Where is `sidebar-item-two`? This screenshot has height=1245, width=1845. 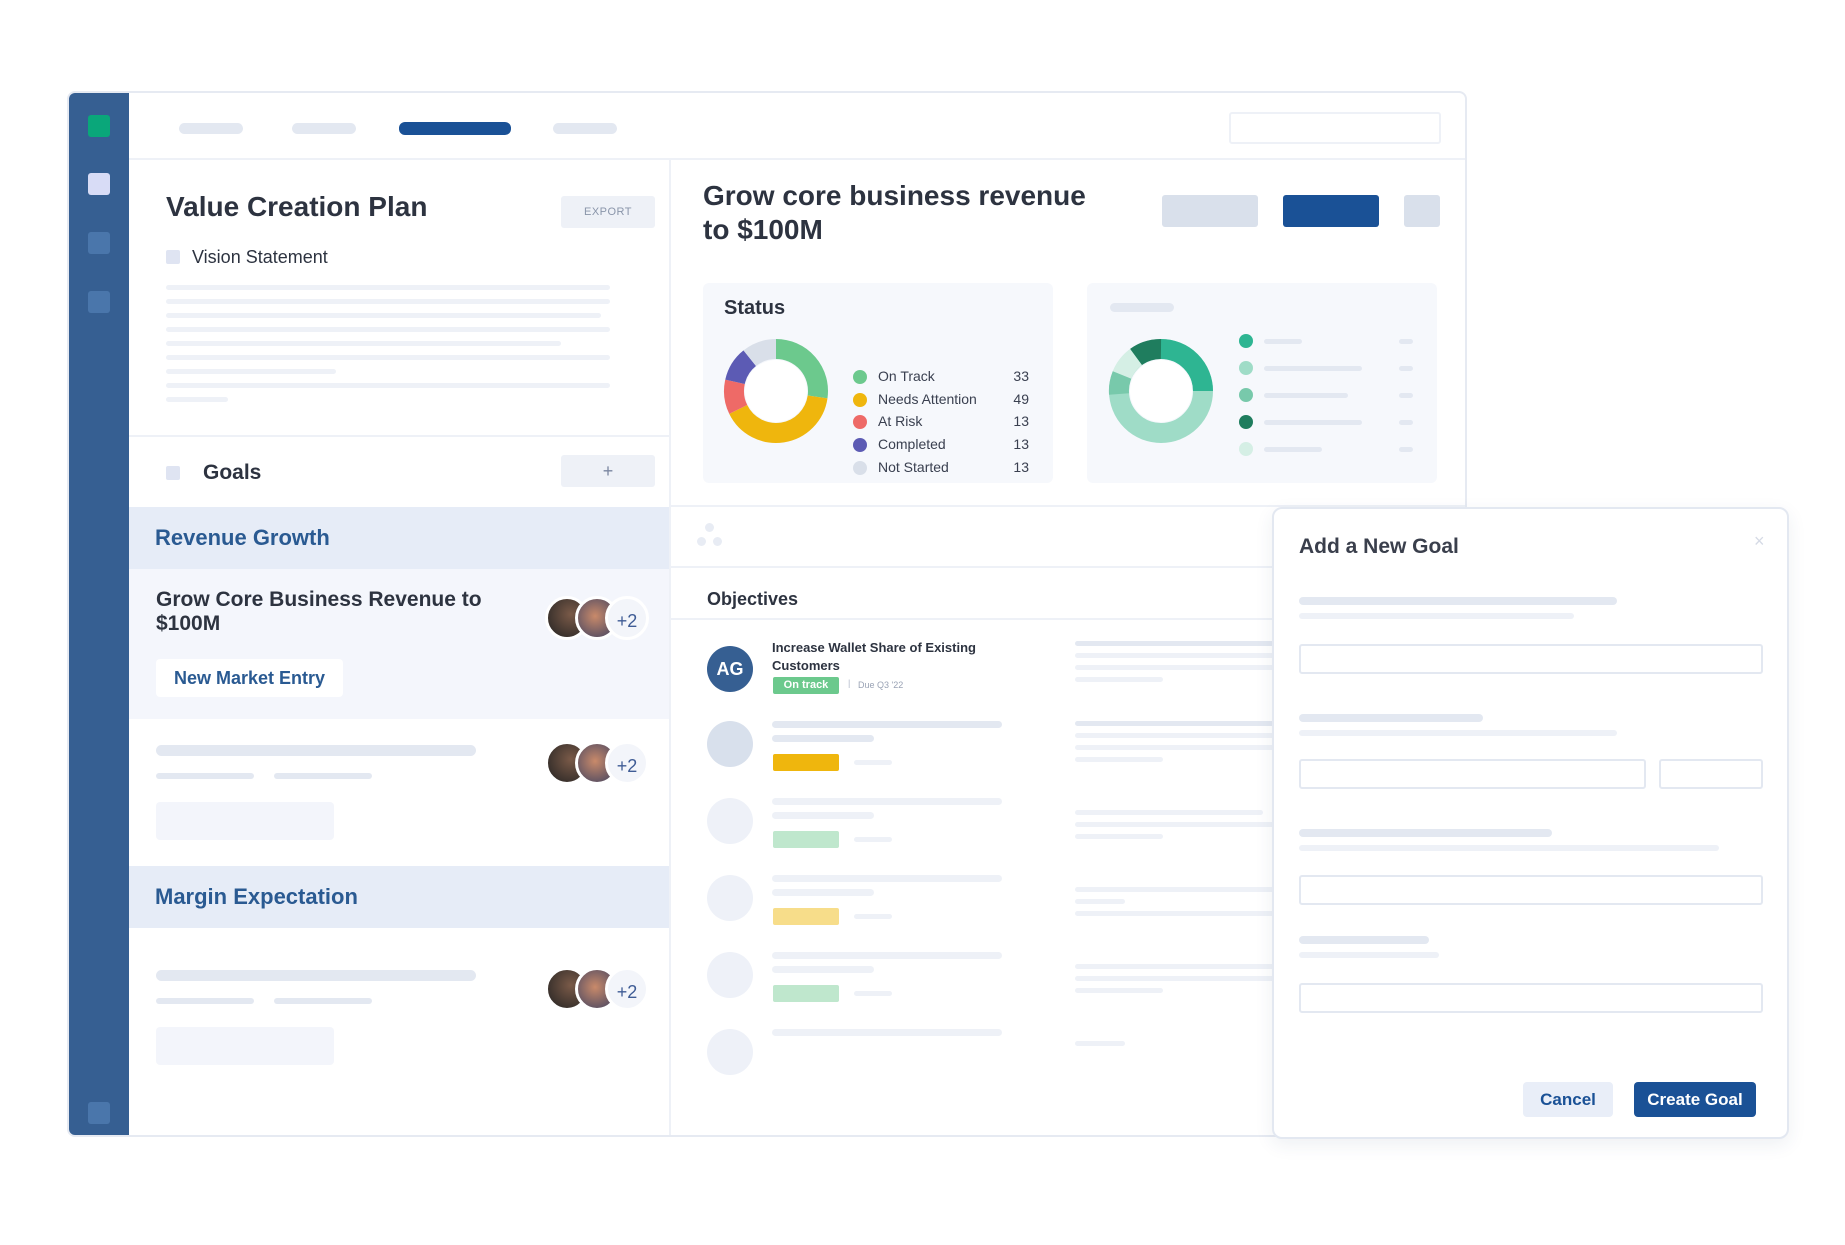 sidebar-item-two is located at coordinates (99, 243).